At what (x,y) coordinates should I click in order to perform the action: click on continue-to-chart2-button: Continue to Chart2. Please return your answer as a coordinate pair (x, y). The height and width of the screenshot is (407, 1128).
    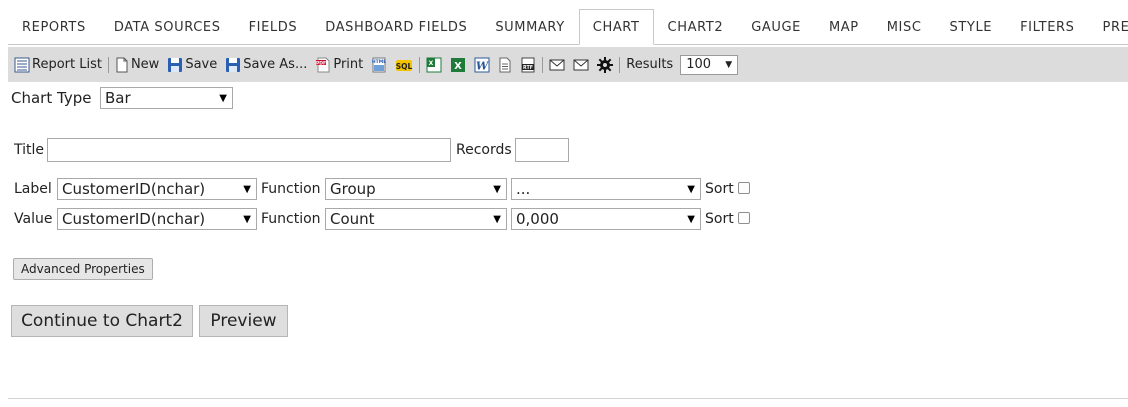
    Looking at the image, I should click on (102, 321).